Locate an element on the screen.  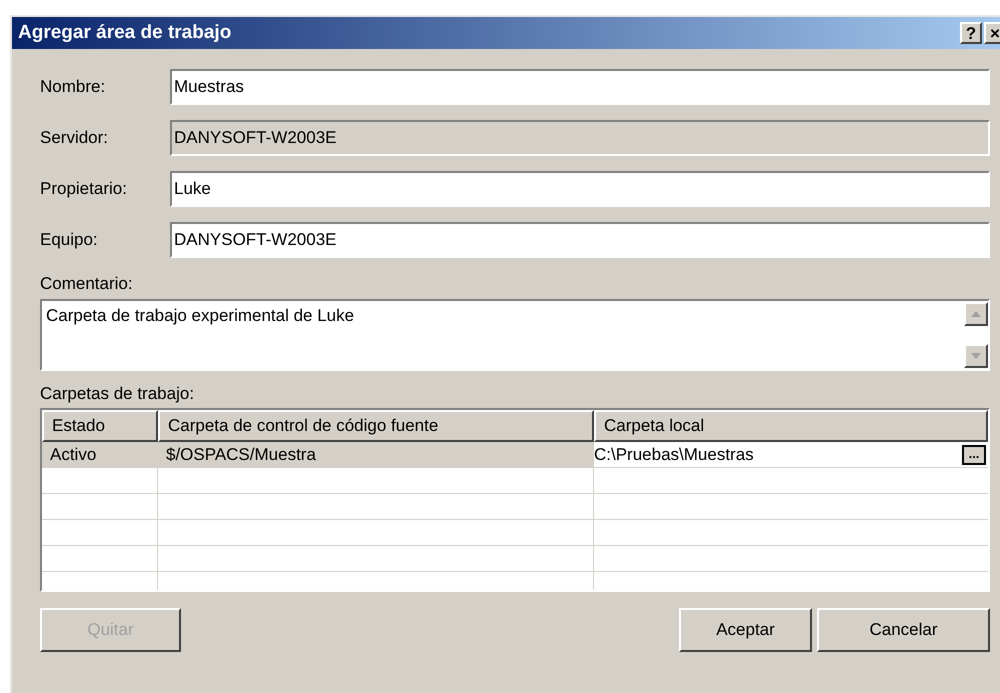
column-header: Carpeta local is located at coordinates (791, 426).